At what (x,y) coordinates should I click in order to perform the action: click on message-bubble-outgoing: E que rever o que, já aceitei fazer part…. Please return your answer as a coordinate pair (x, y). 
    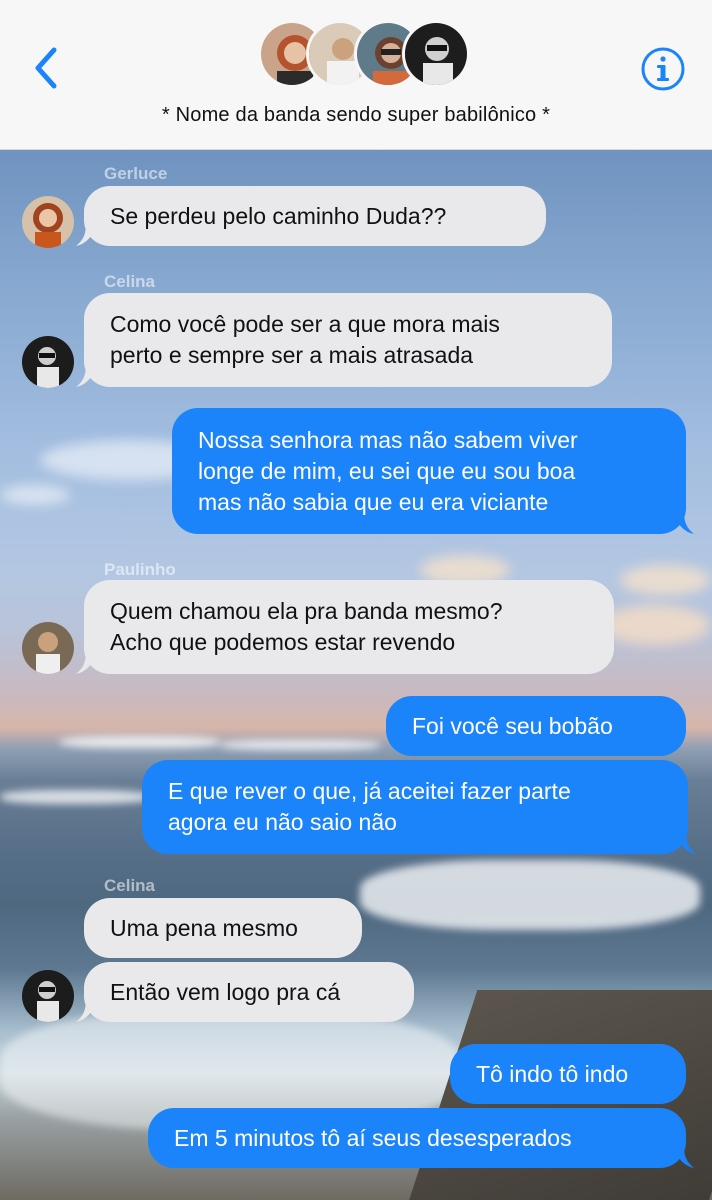
    Looking at the image, I should click on (419, 807).